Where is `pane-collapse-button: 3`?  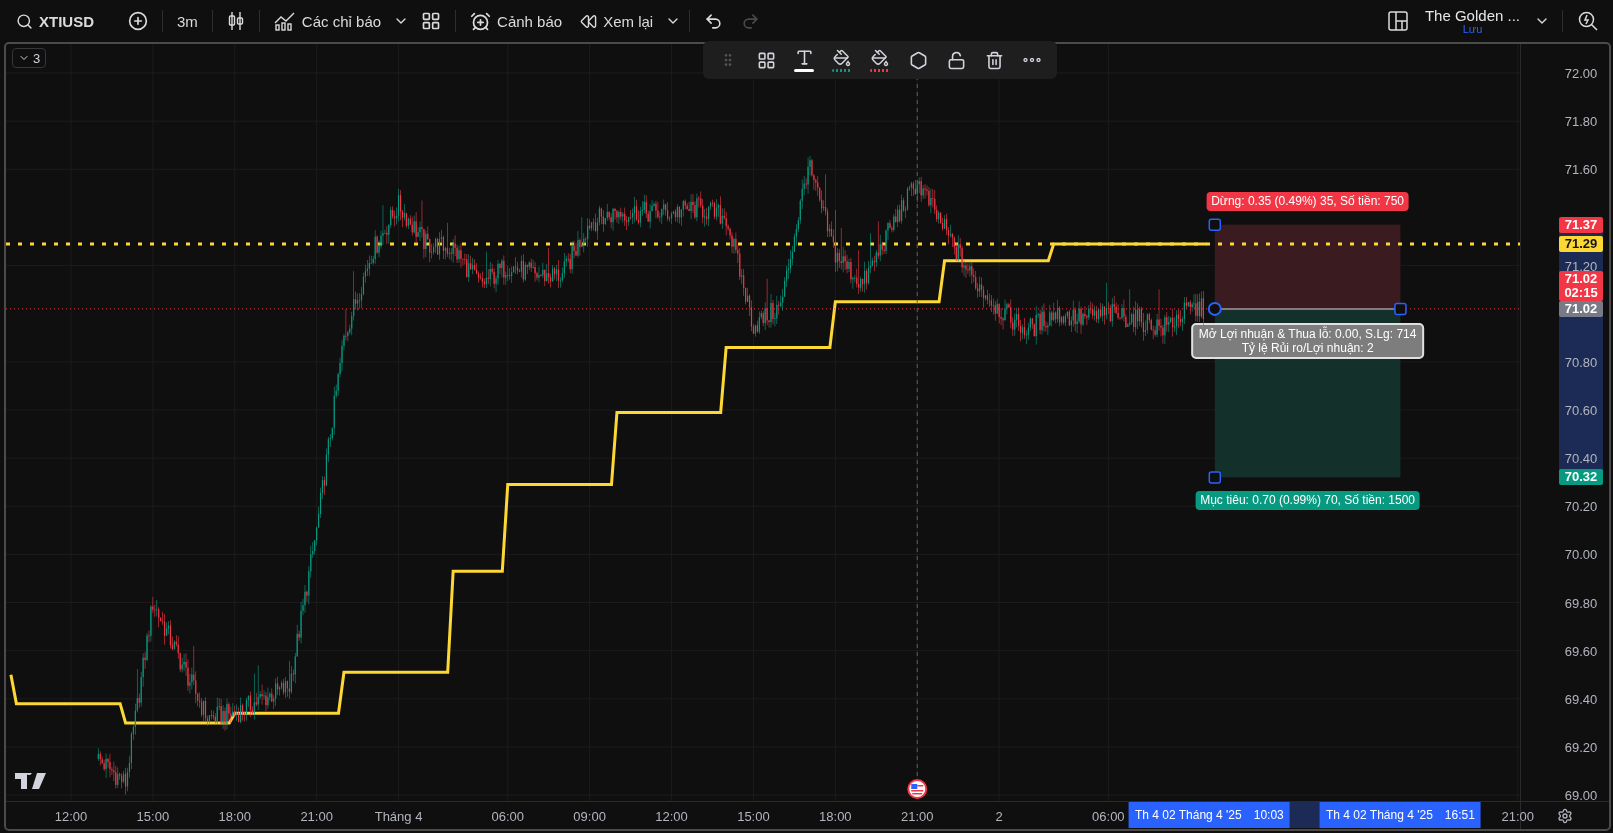
pane-collapse-button: 3 is located at coordinates (29, 58).